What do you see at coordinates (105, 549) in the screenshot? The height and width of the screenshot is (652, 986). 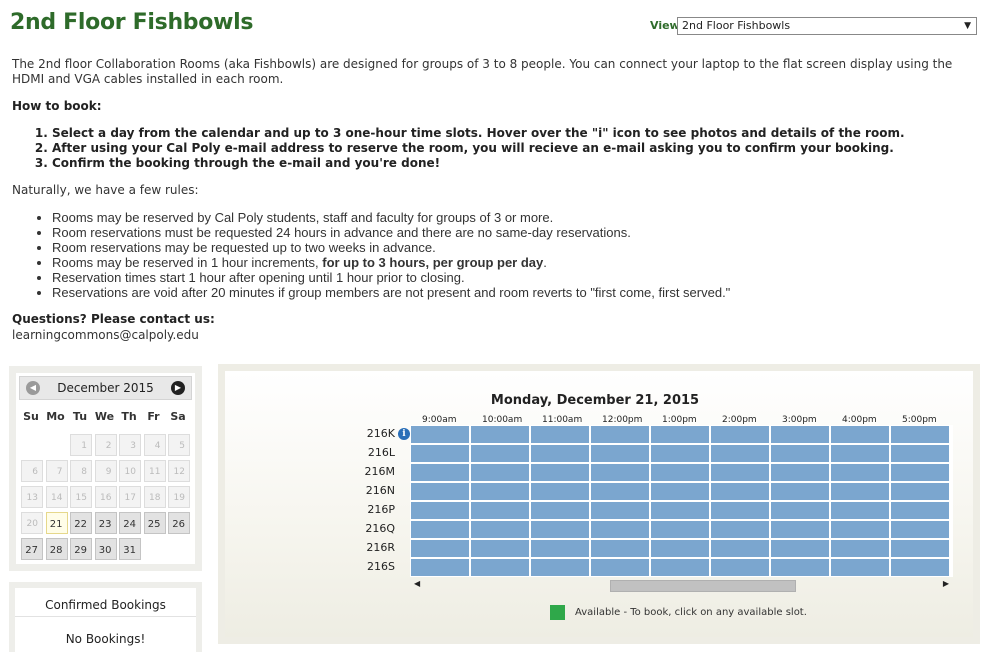 I see `calendar-day: 30` at bounding box center [105, 549].